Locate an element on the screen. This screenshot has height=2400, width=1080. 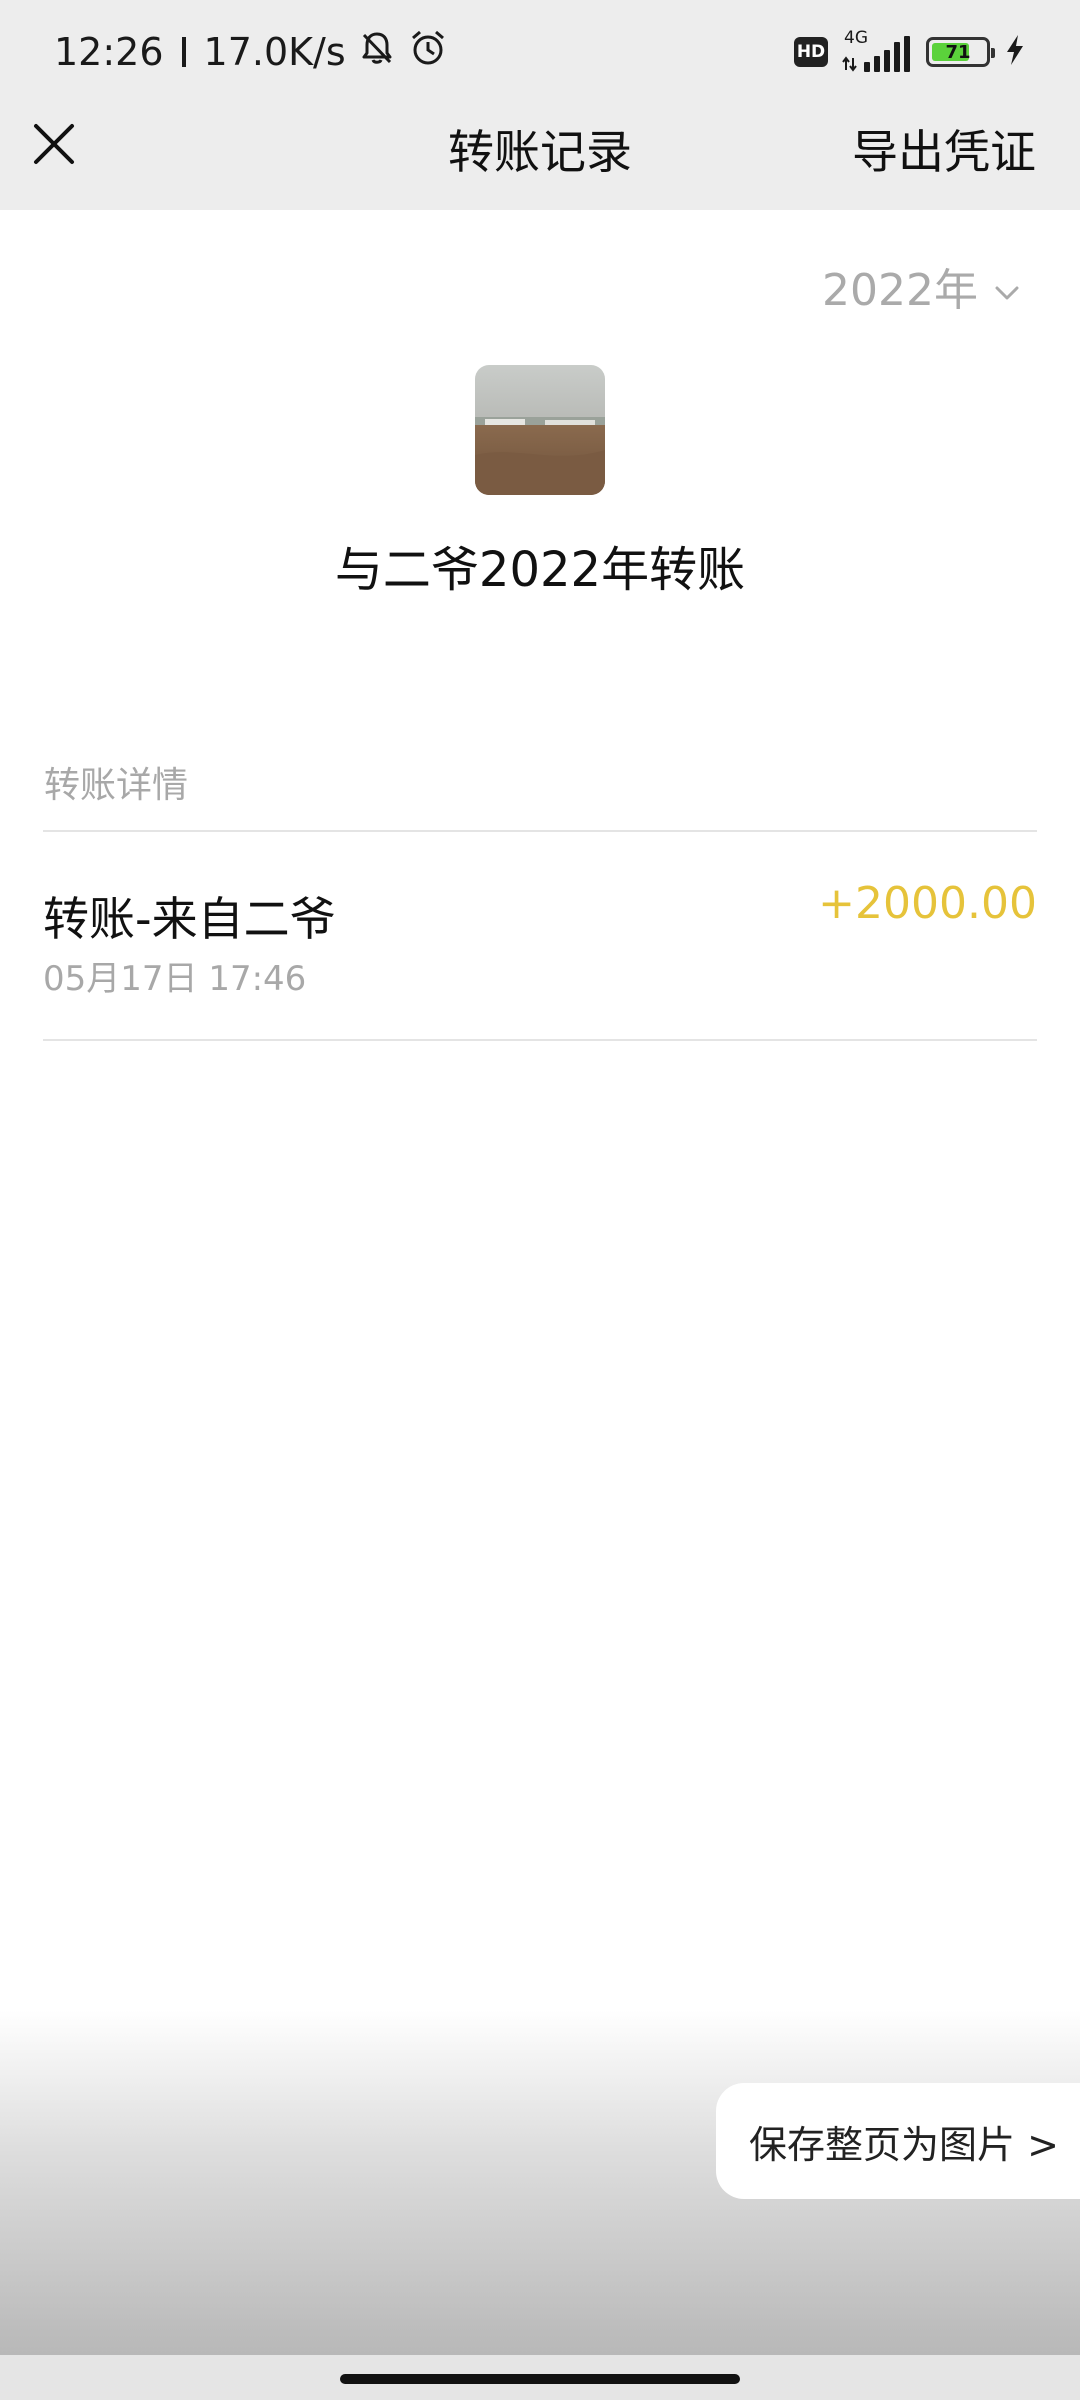
save-page-as-image-button: 保存整页为图片 > is located at coordinates (898, 2141).